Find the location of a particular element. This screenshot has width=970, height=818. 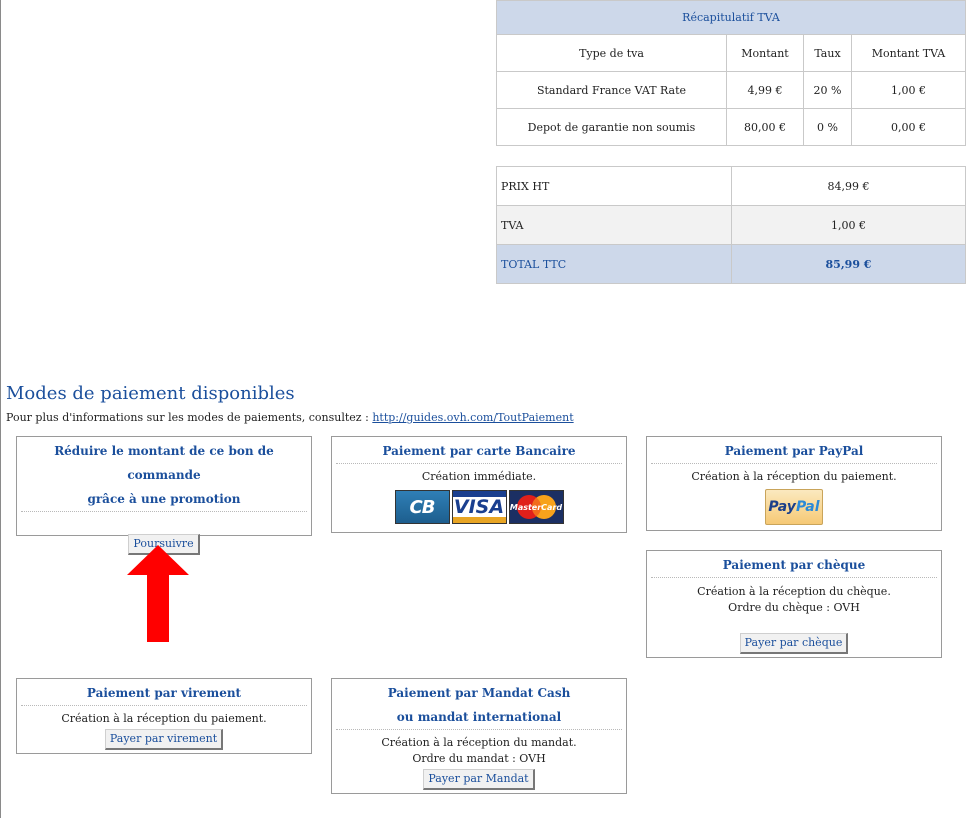

mastercard-logo-text: MasterCard is located at coordinates (536, 507).